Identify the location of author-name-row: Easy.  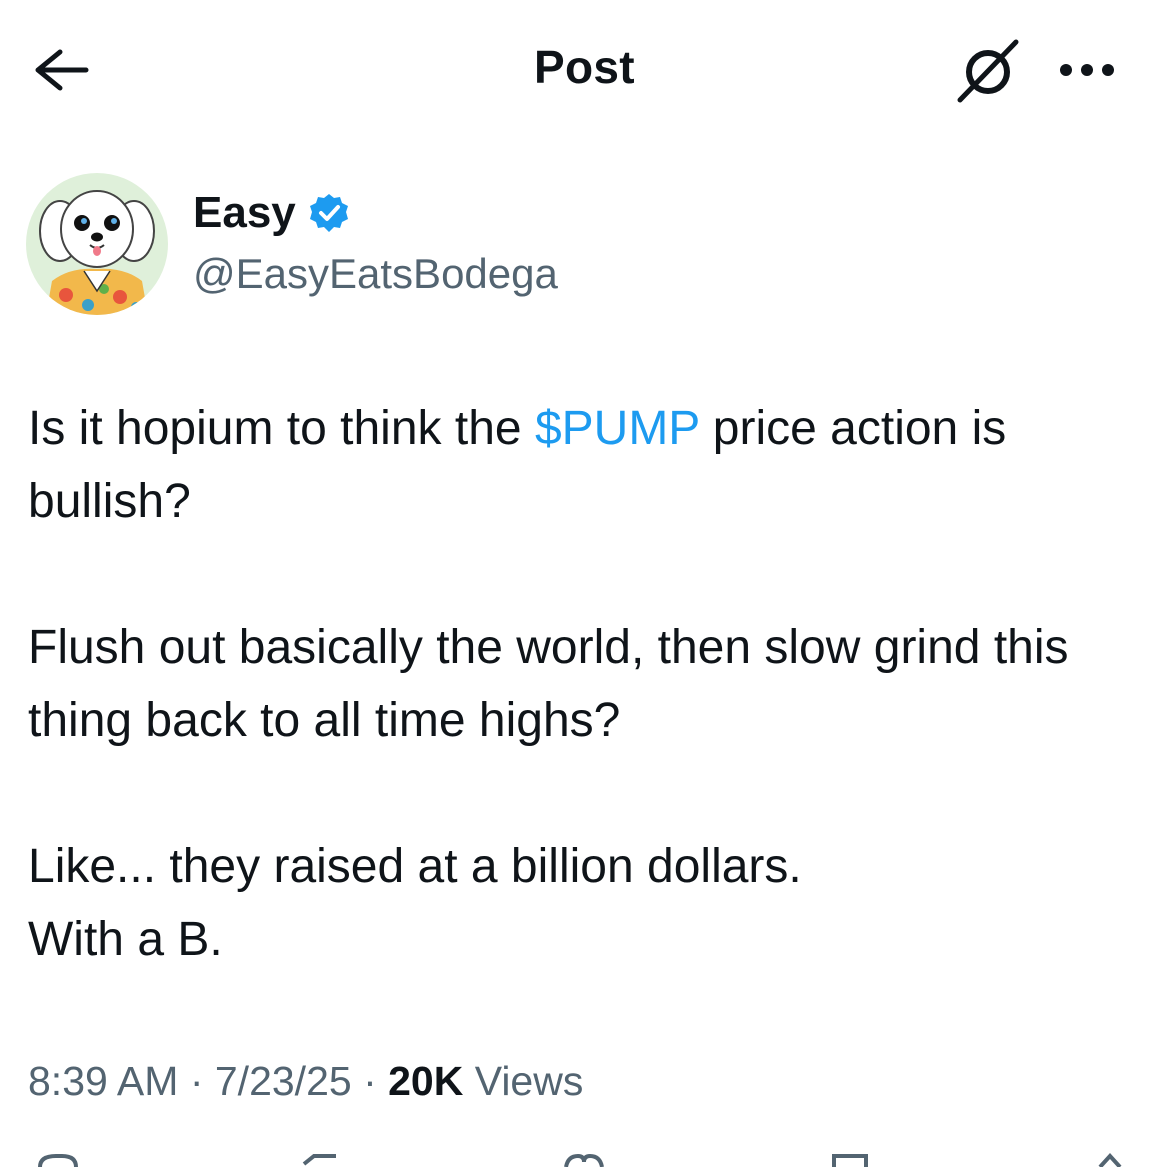
(271, 213).